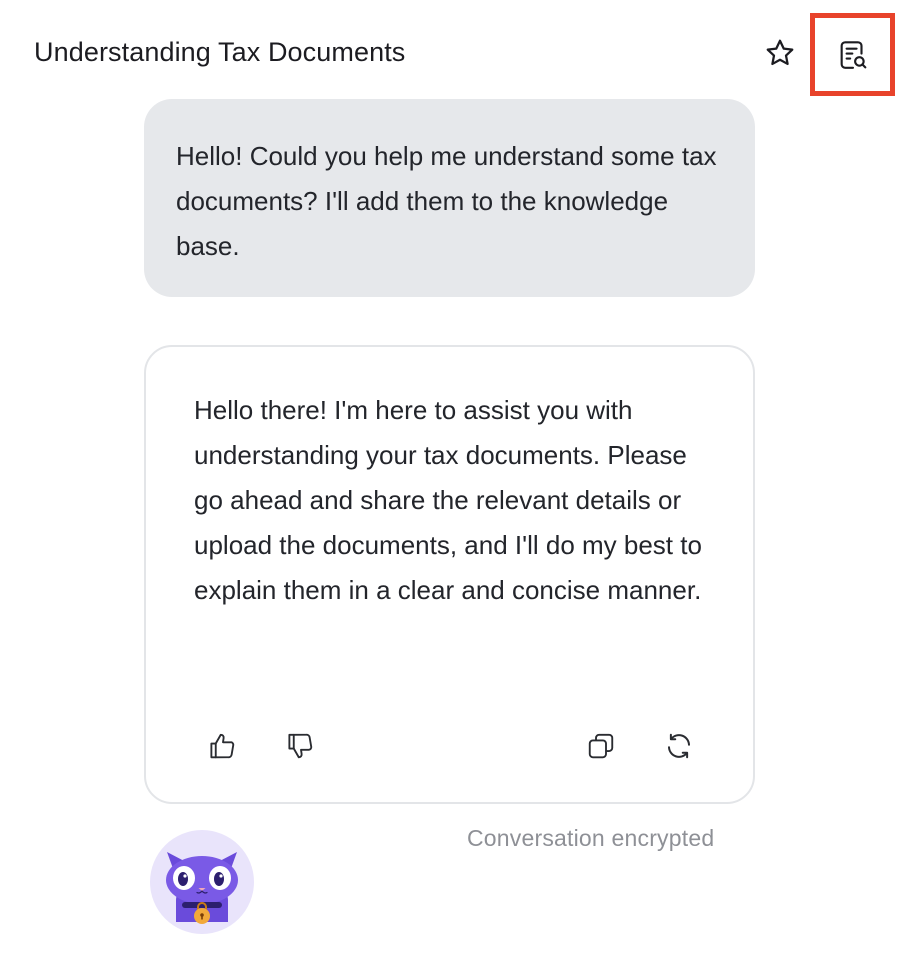 The image size is (904, 970). I want to click on thumbs-down-button, so click(300, 746).